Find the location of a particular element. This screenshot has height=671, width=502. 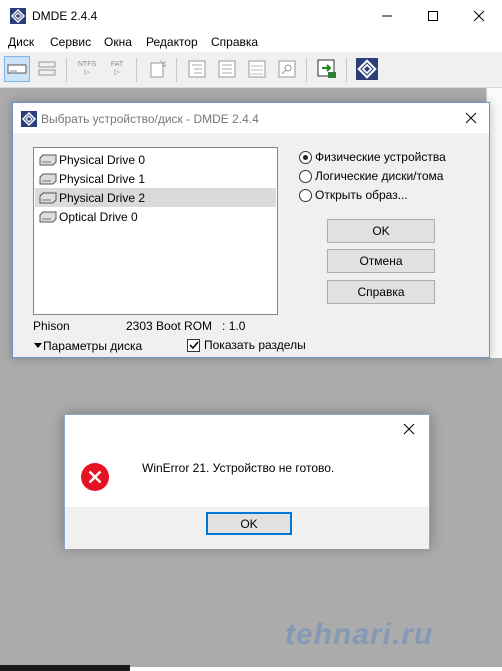

dmde-logo-icon is located at coordinates (367, 69).